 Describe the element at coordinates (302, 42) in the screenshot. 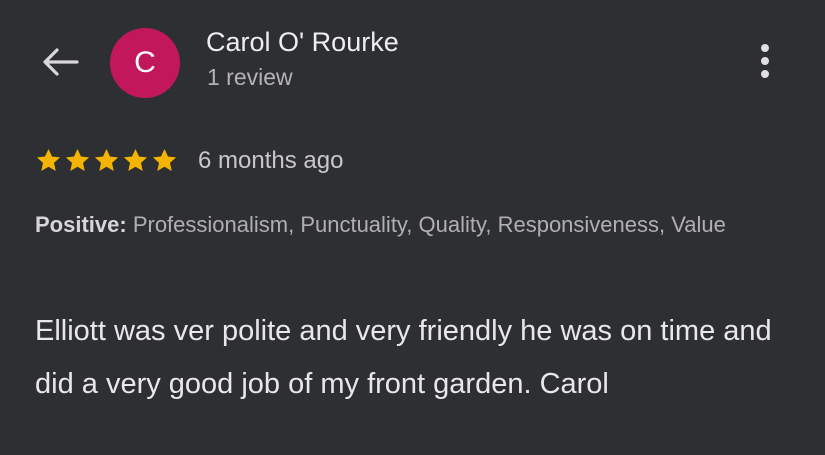

I see `reviewer-name: Carol O' Rourke` at that location.